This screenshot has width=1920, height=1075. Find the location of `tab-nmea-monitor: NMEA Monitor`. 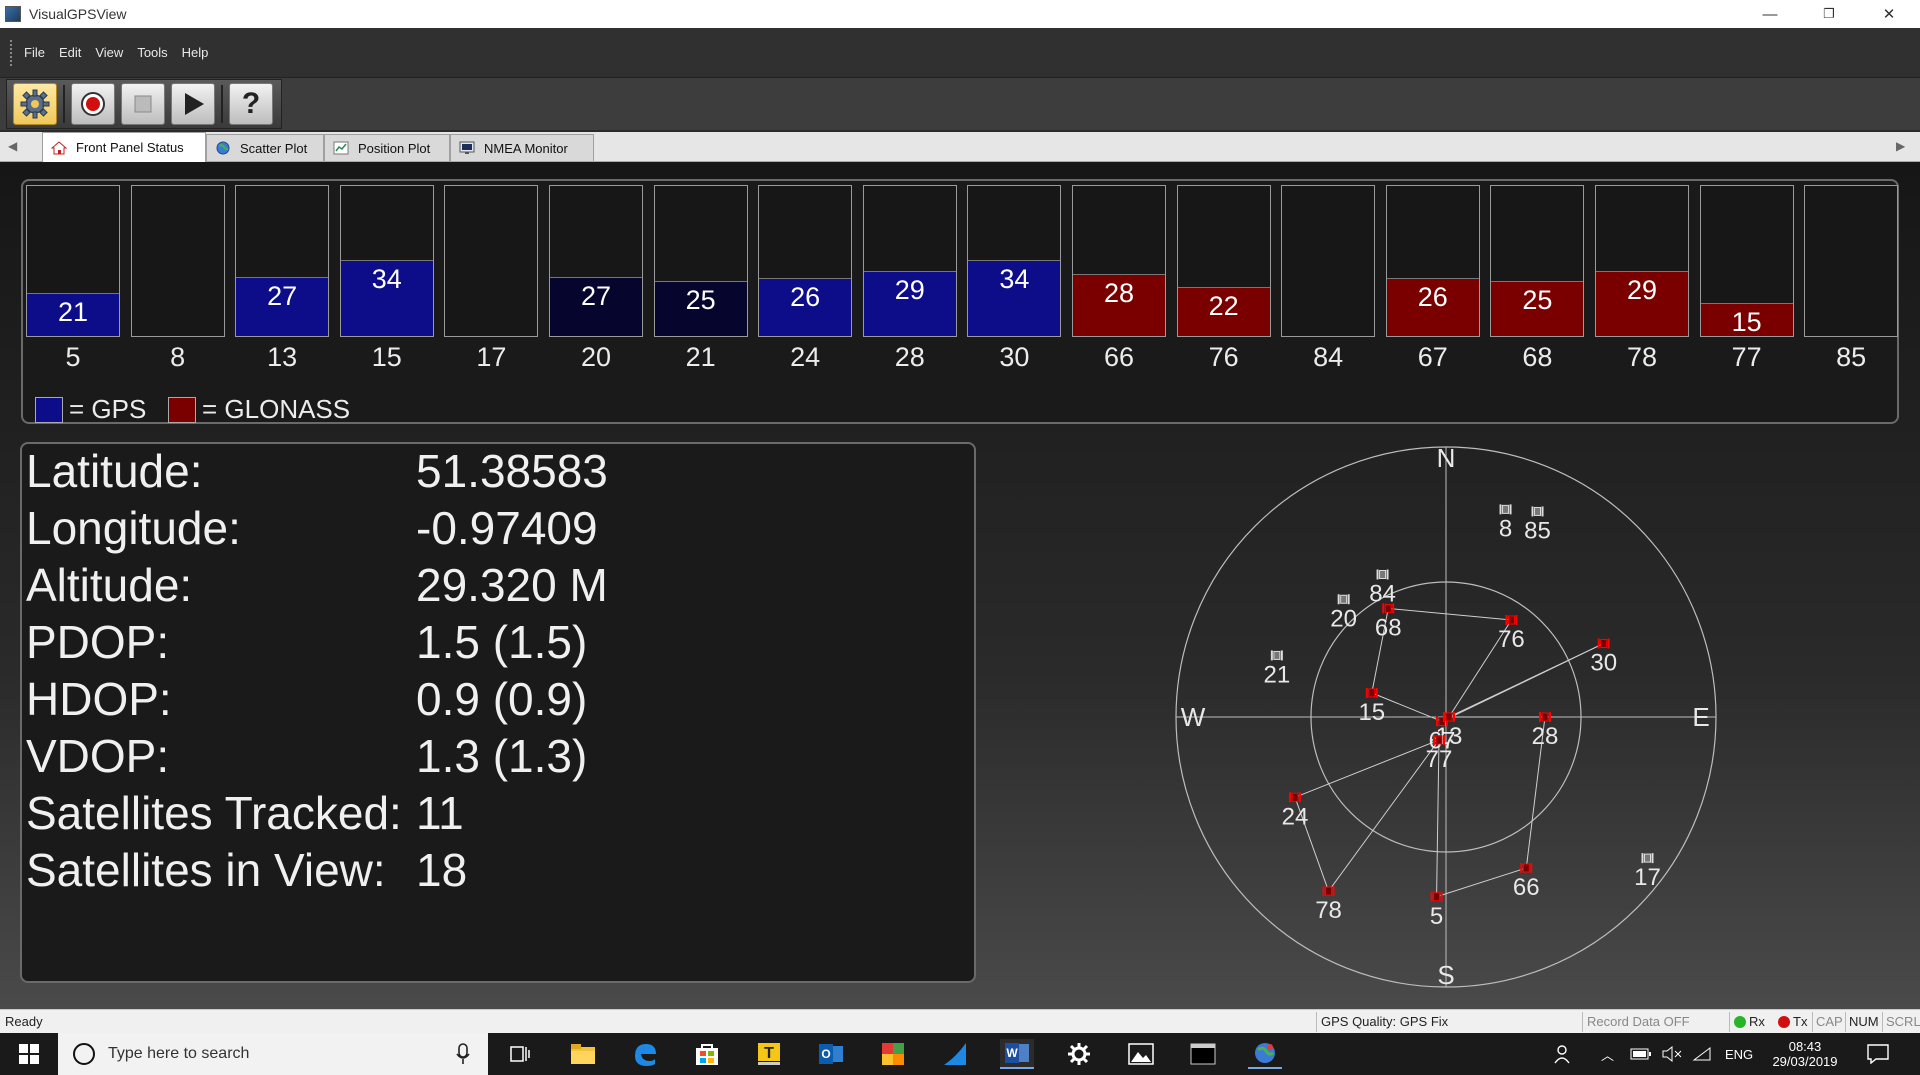

tab-nmea-monitor: NMEA Monitor is located at coordinates (522, 147).